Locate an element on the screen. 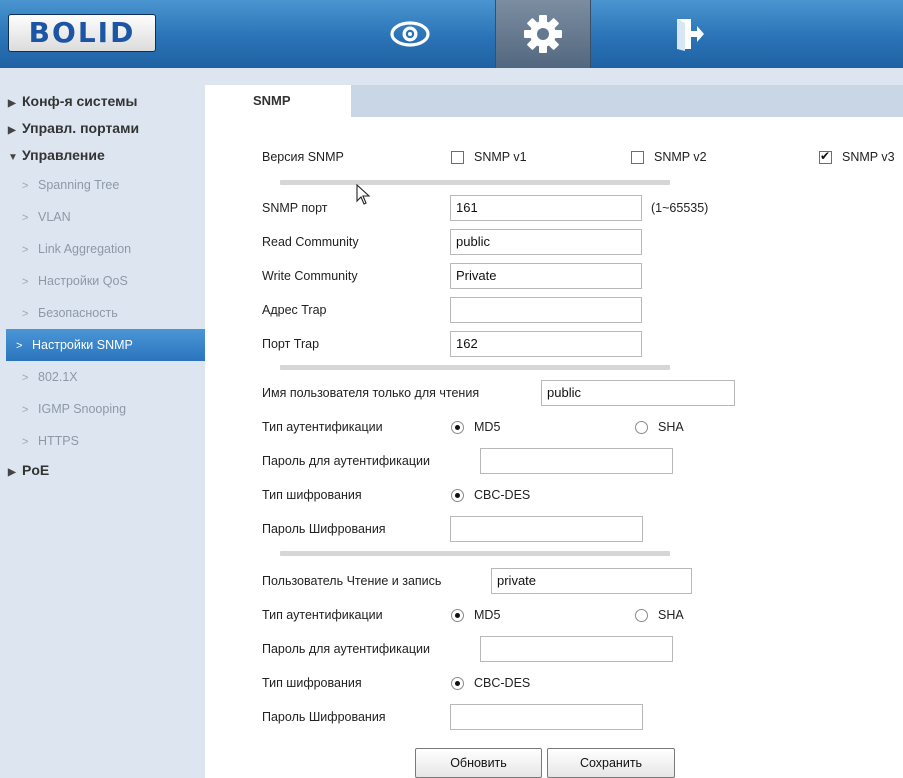 The height and width of the screenshot is (778, 903). read-community-row: Read Community is located at coordinates (310, 242).